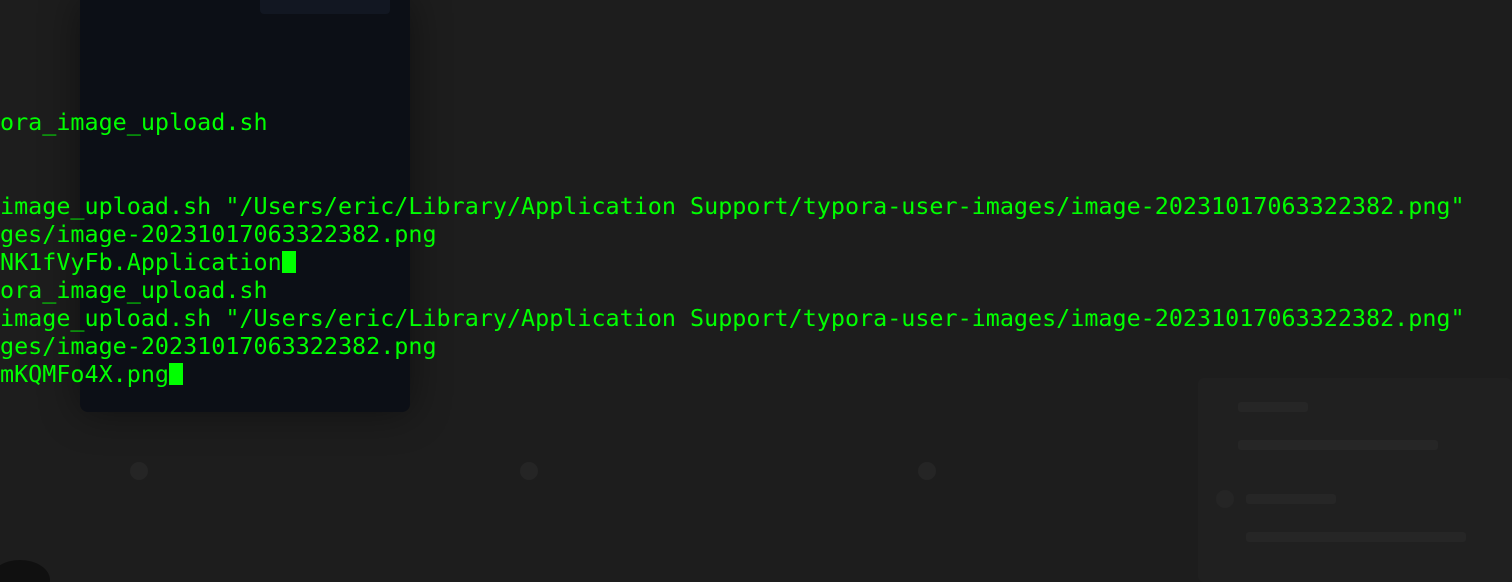  I want to click on terminal-line: NK1fVyFb.Application, so click(148, 262).